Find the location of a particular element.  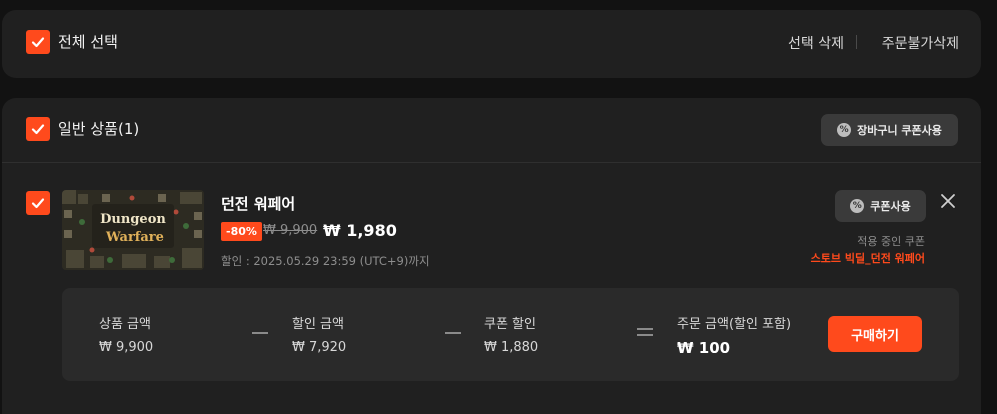

product-thumbnail: Dungeon Warfare is located at coordinates (133, 230).